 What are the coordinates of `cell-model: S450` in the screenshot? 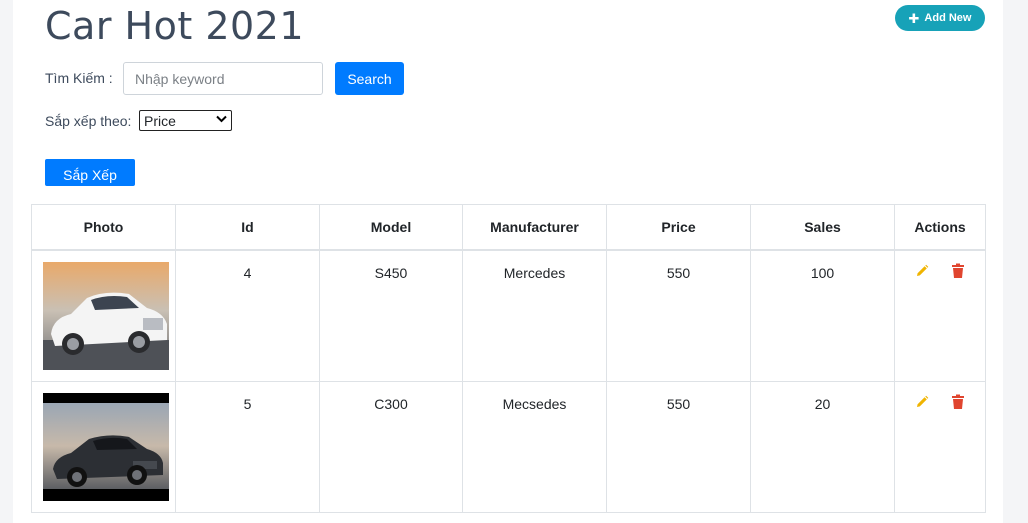 It's located at (391, 273).